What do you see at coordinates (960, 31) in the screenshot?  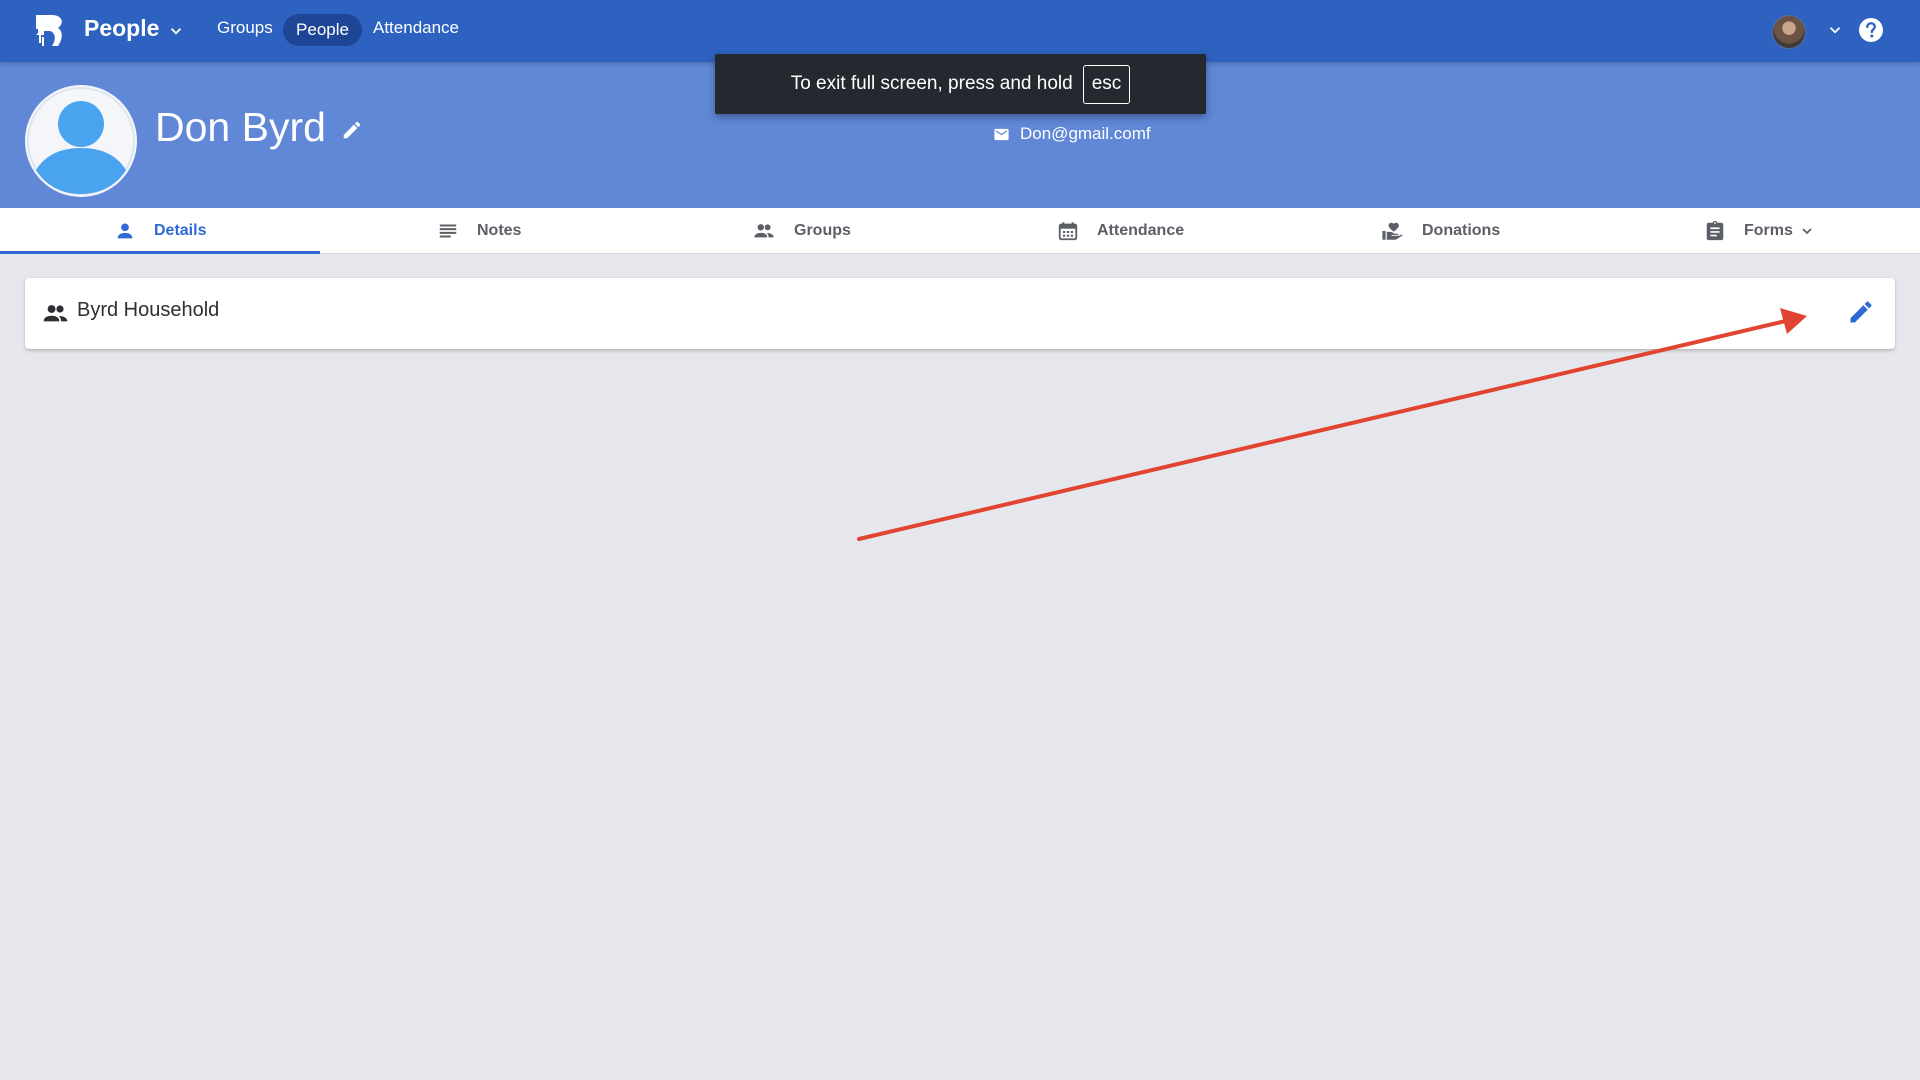 I see `top-navigation-bar: People Groups People Attendance` at bounding box center [960, 31].